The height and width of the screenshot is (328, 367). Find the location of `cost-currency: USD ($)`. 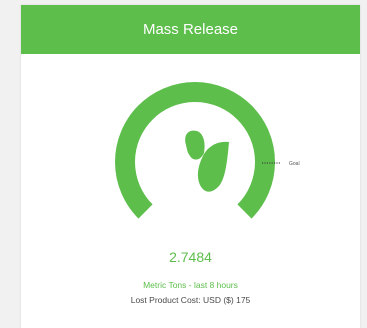

cost-currency: USD ($) is located at coordinates (218, 300).